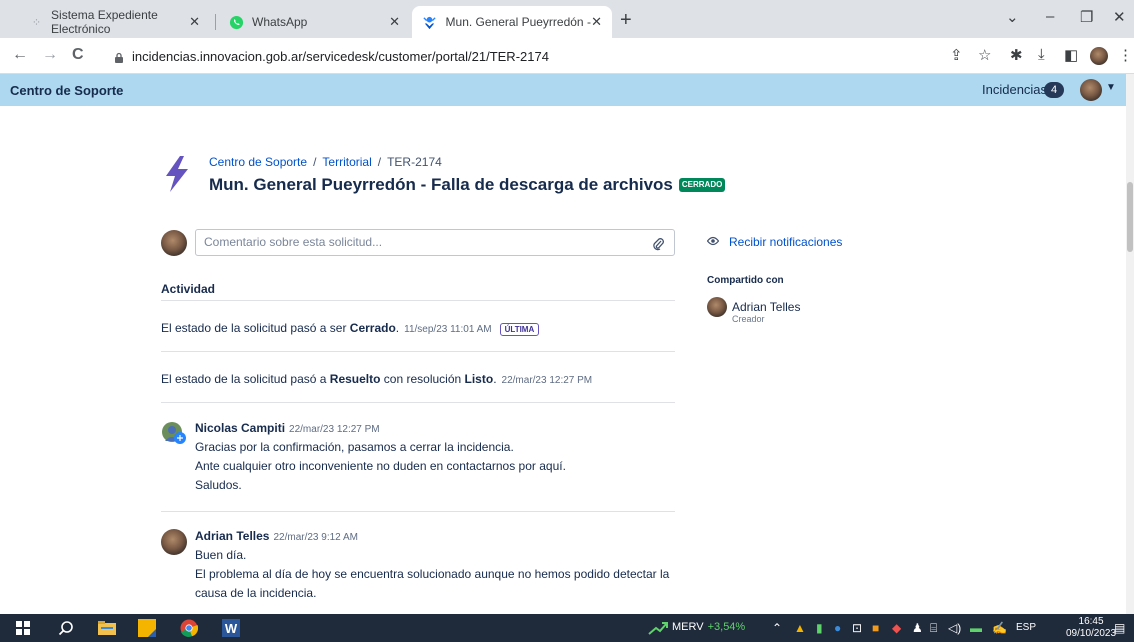 Image resolution: width=1134 pixels, height=642 pixels. Describe the element at coordinates (314, 22) in the screenshot. I see `tab-whatsapp: WhatsApp ✕` at that location.